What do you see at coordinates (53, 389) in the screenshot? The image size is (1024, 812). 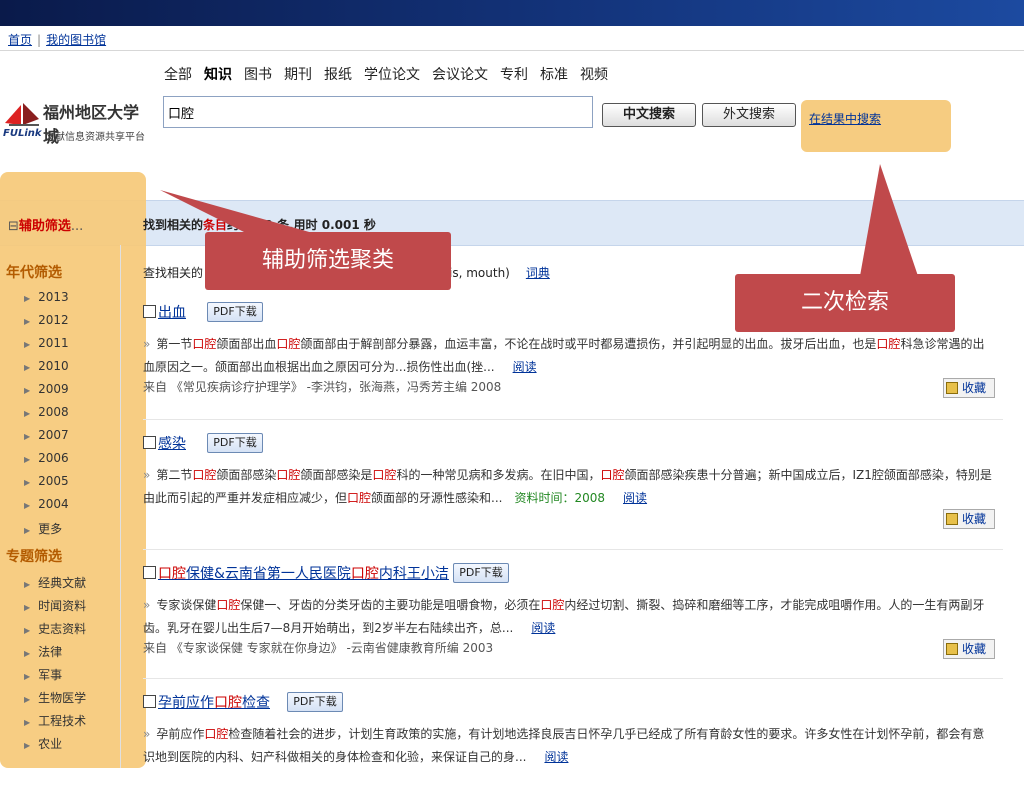 I see `year-filter-label: 2009` at bounding box center [53, 389].